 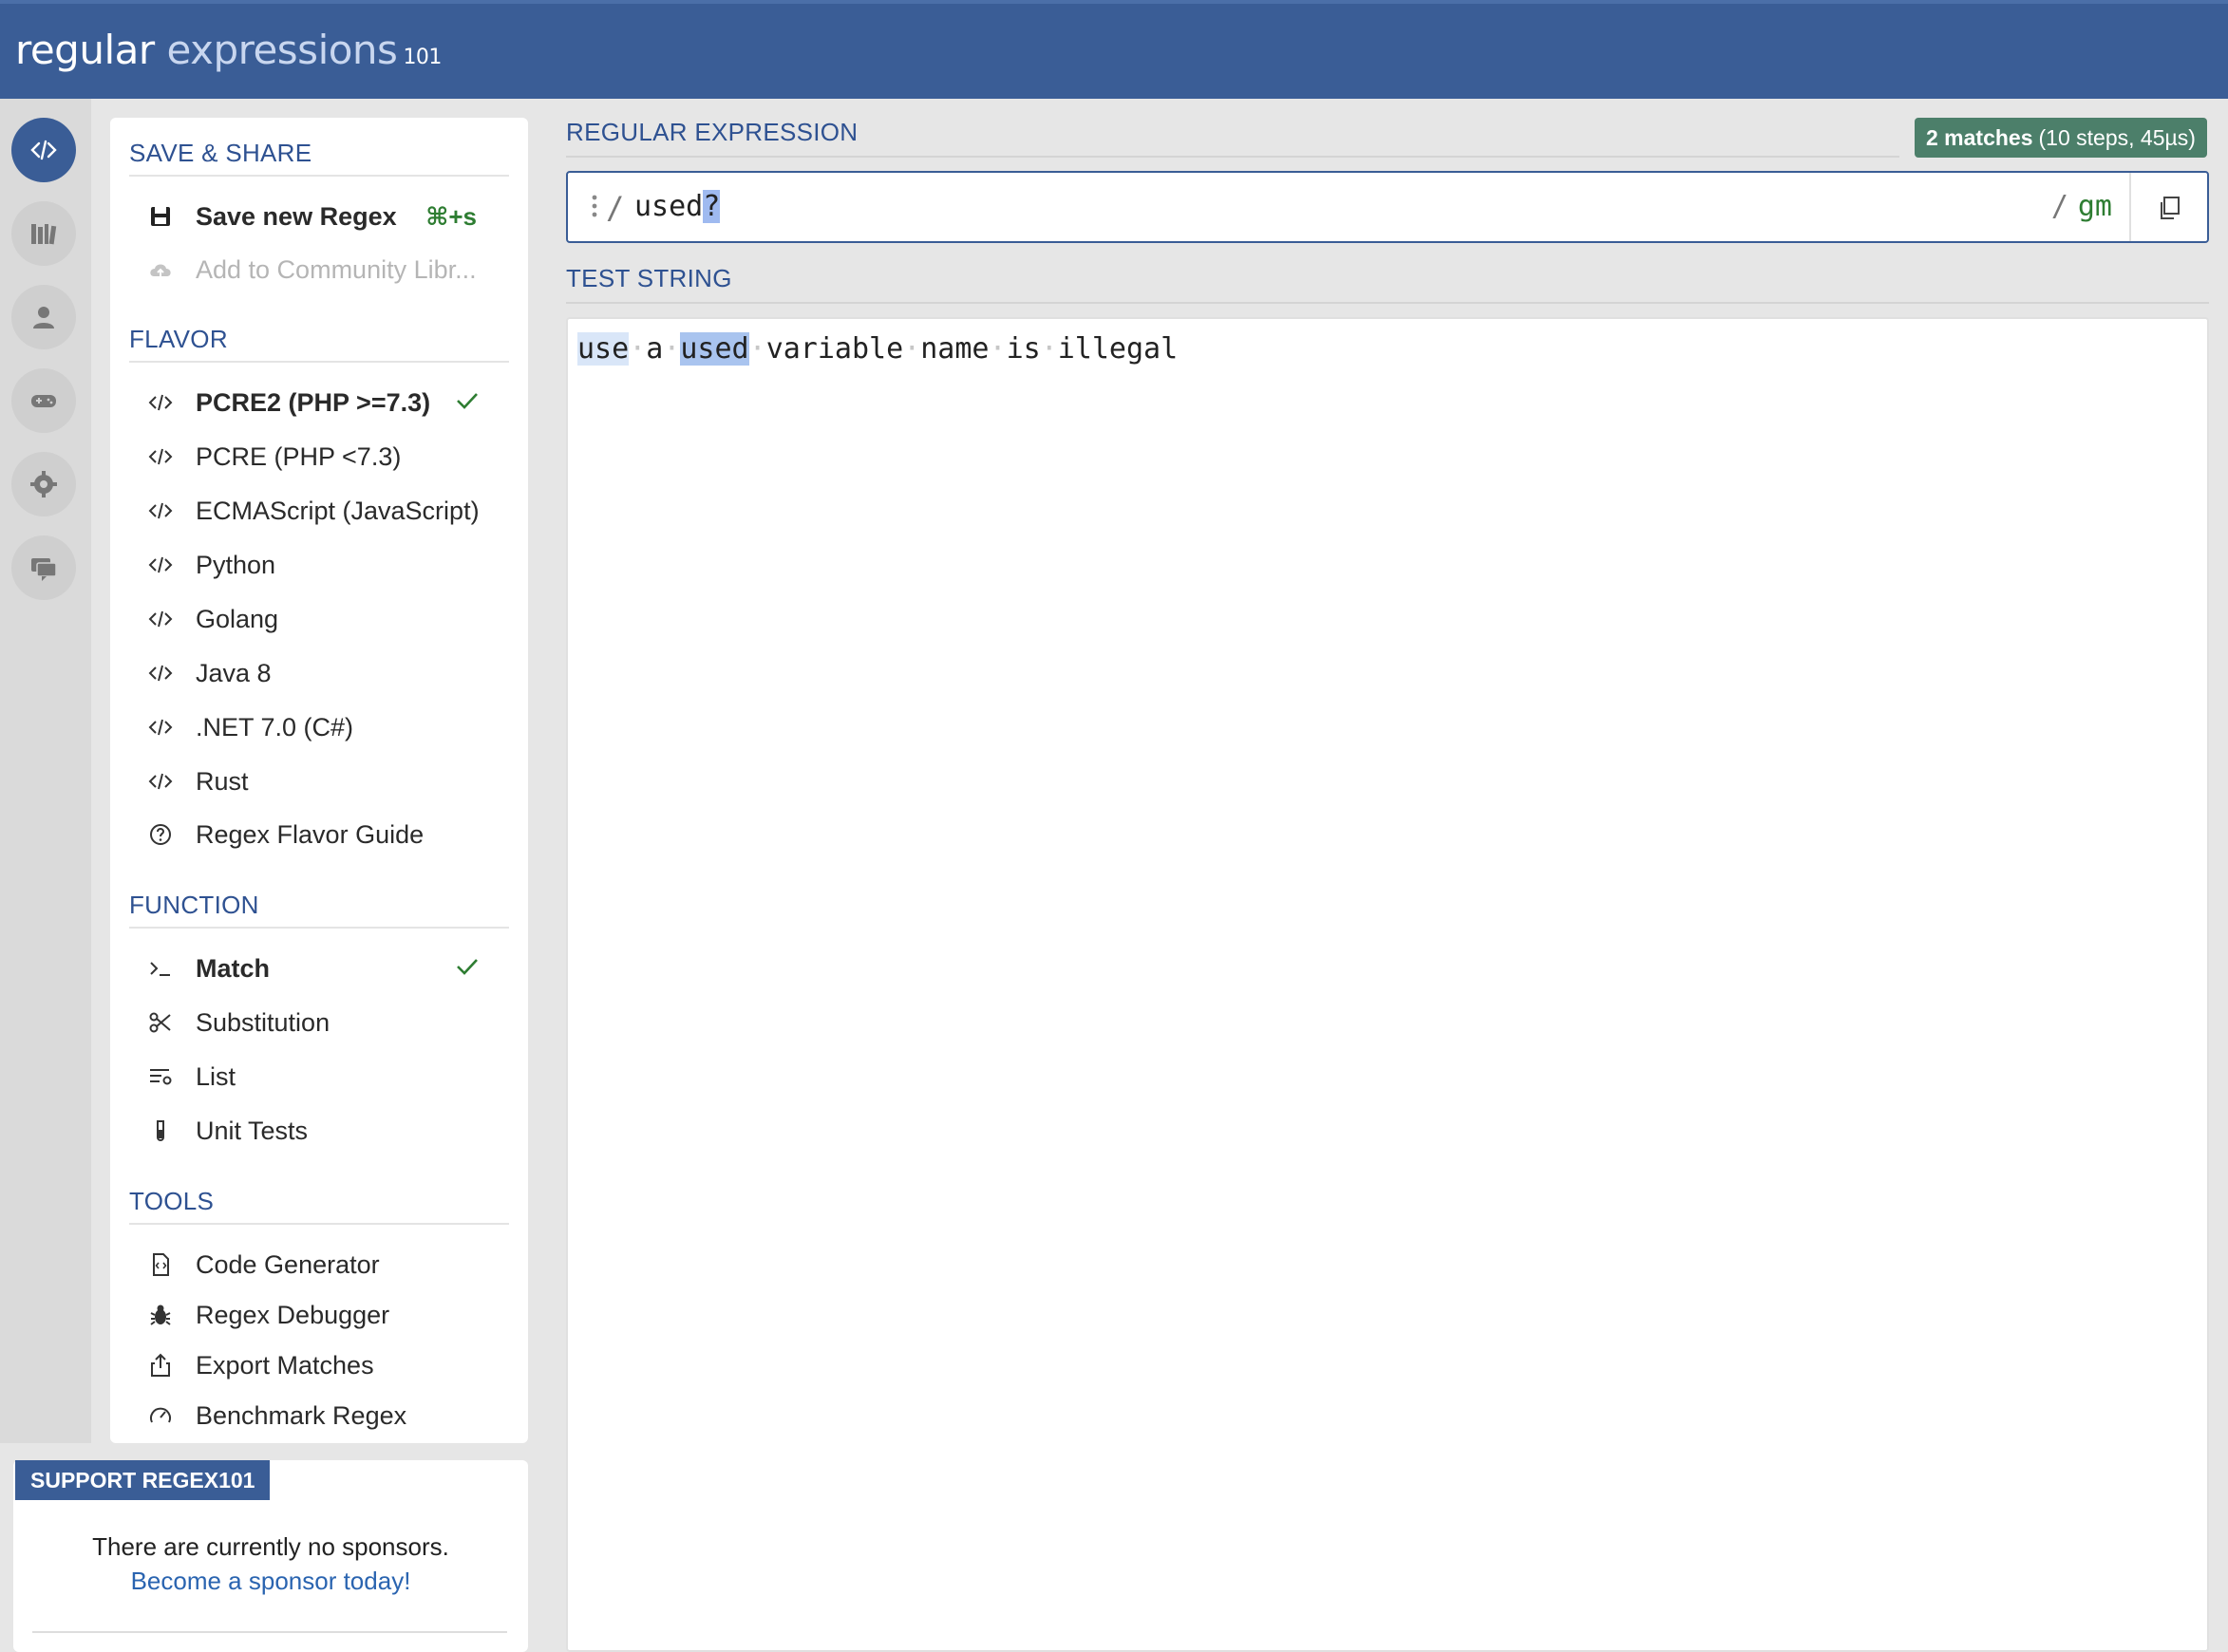 I want to click on save-share-heading: SAVE & SHARE, so click(x=221, y=153).